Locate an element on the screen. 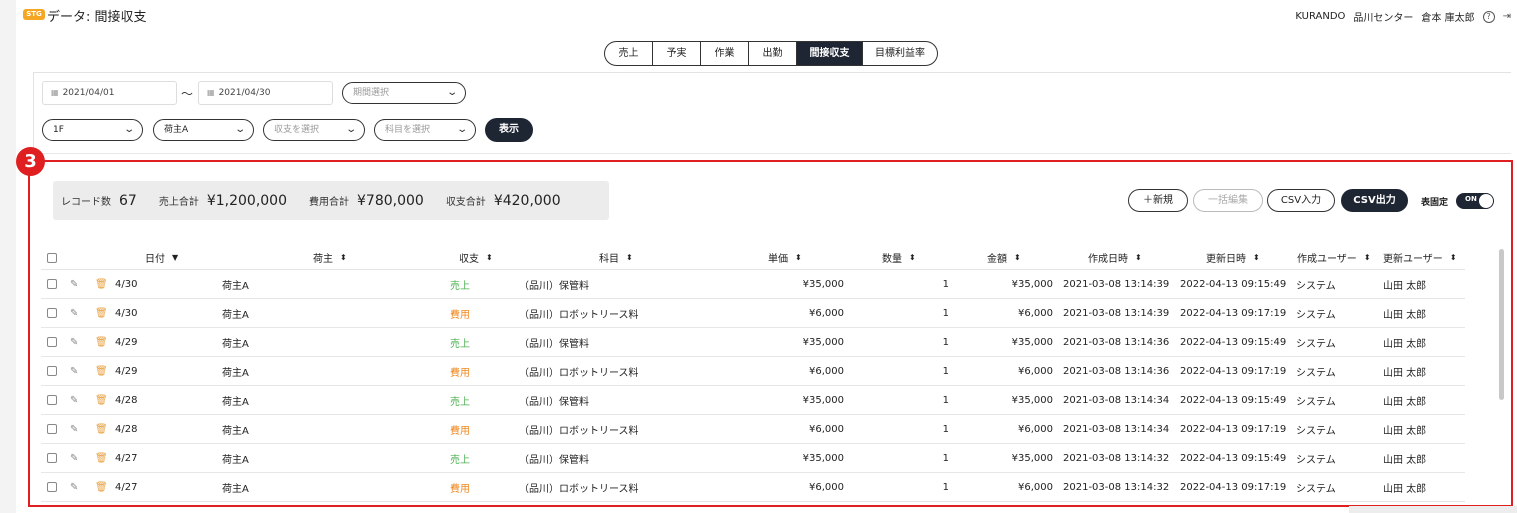 This screenshot has height=513, width=1517. income-type-select: 収支を選択 ⌄ is located at coordinates (314, 130).